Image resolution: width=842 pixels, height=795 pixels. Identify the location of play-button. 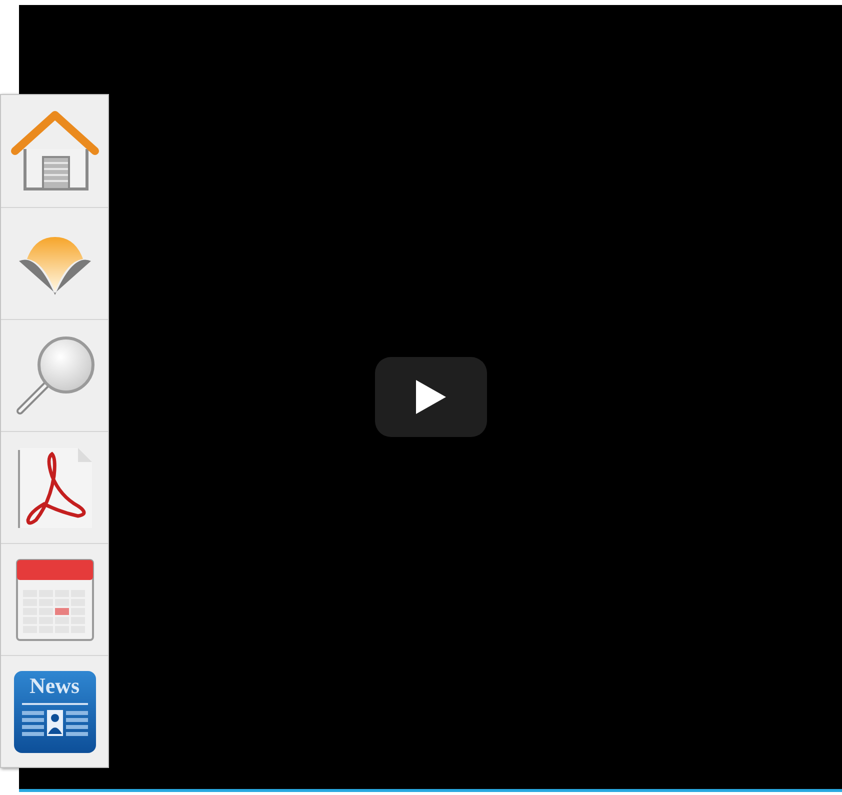
(430, 397).